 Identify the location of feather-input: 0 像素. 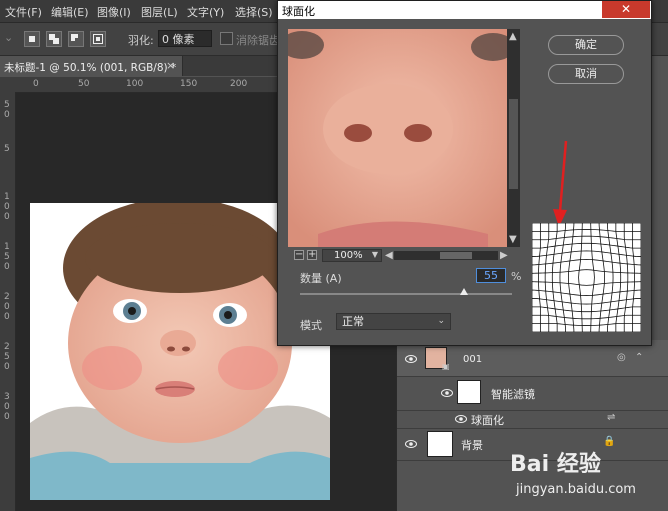
(185, 38).